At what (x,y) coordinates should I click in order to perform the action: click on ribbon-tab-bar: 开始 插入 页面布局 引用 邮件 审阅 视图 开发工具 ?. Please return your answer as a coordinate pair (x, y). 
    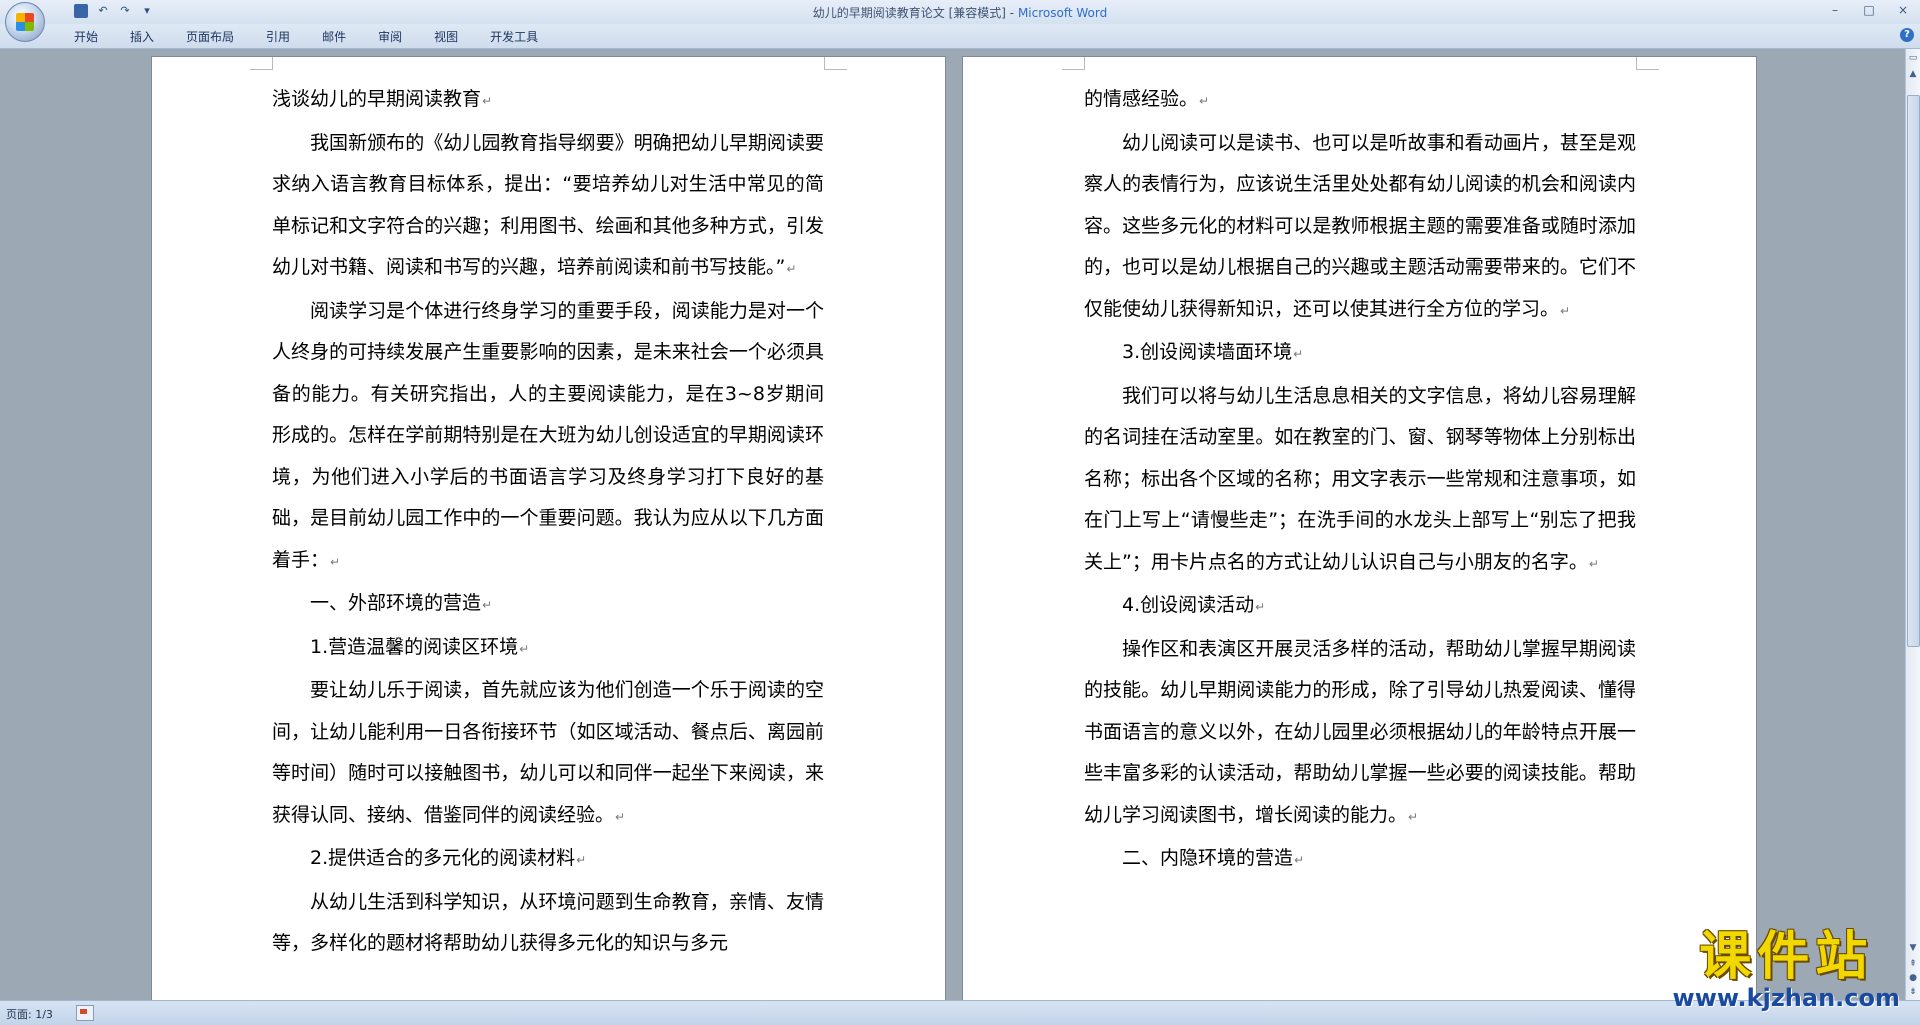
    Looking at the image, I should click on (960, 36).